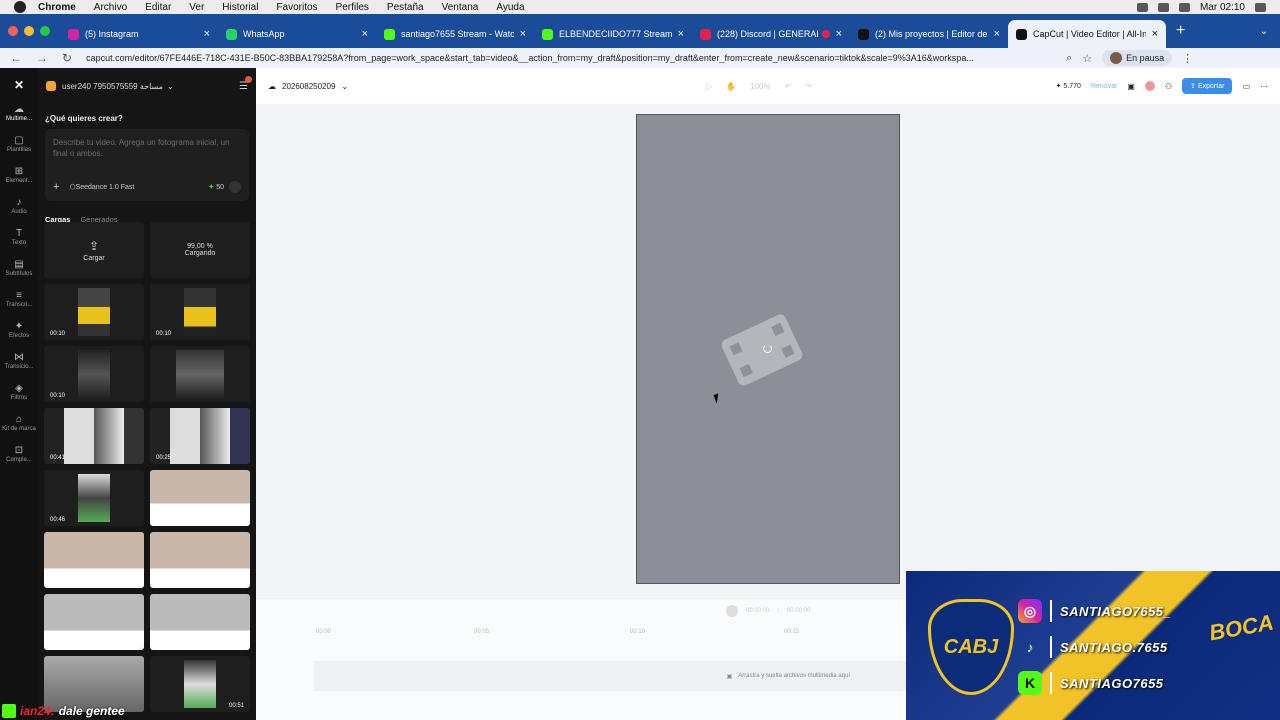 The width and height of the screenshot is (1280, 720). I want to click on back-icon: ←, so click(16, 58).